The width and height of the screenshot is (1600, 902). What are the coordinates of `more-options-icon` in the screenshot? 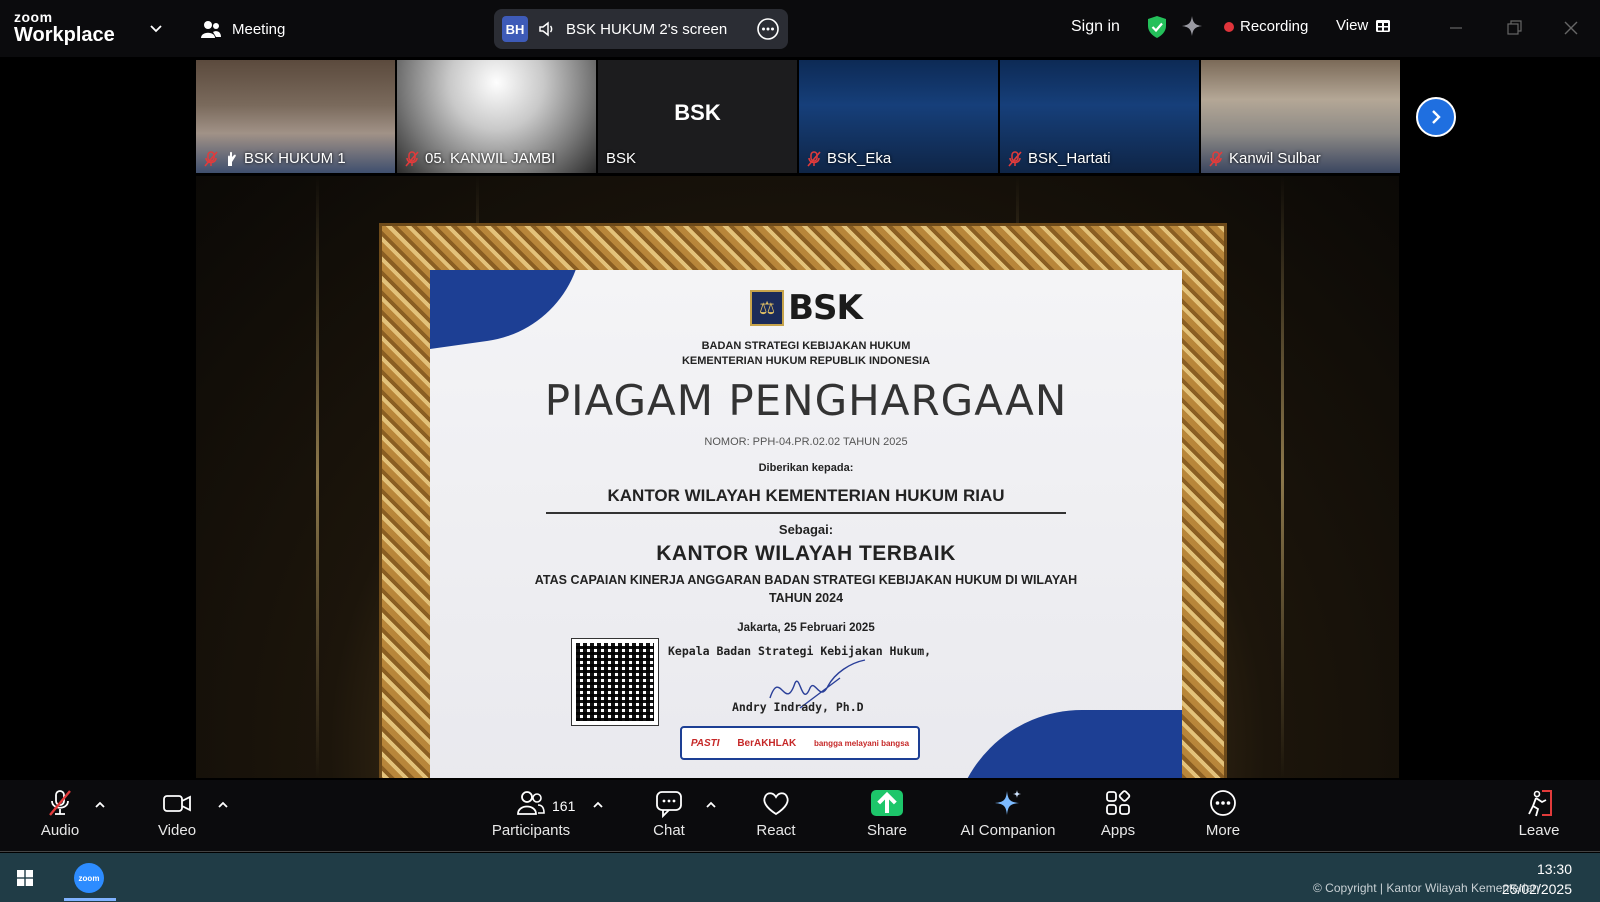 It's located at (768, 29).